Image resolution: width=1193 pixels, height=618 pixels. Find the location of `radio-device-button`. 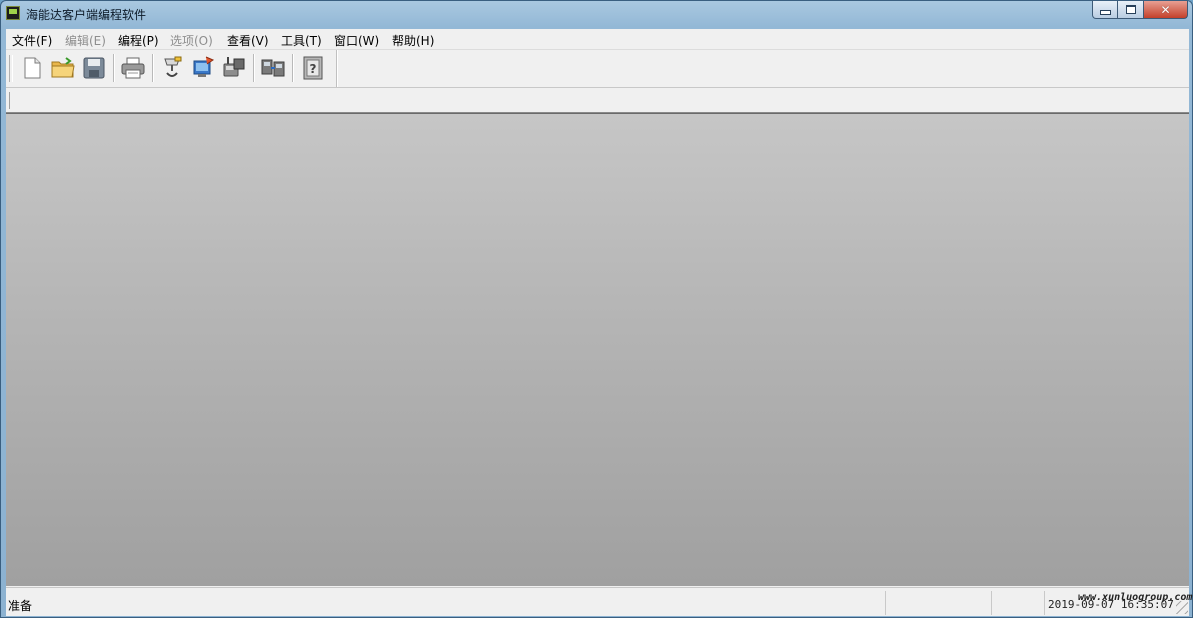

radio-device-button is located at coordinates (234, 68).